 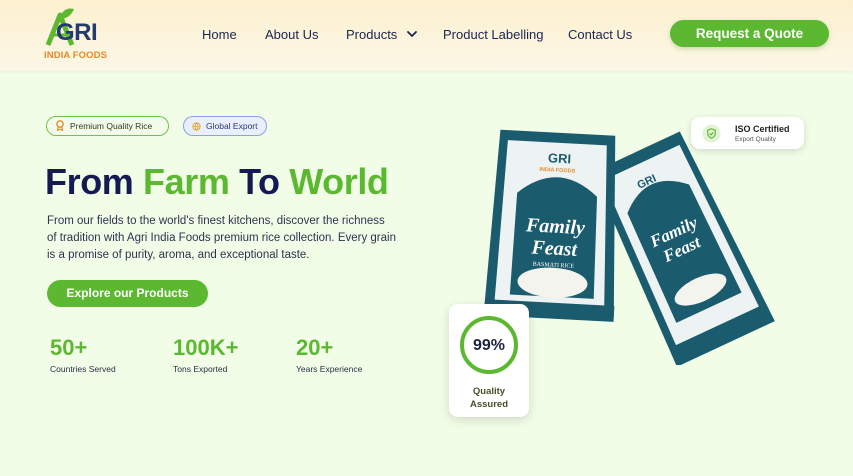 I want to click on hero-title: From Farm To World, so click(x=217, y=182).